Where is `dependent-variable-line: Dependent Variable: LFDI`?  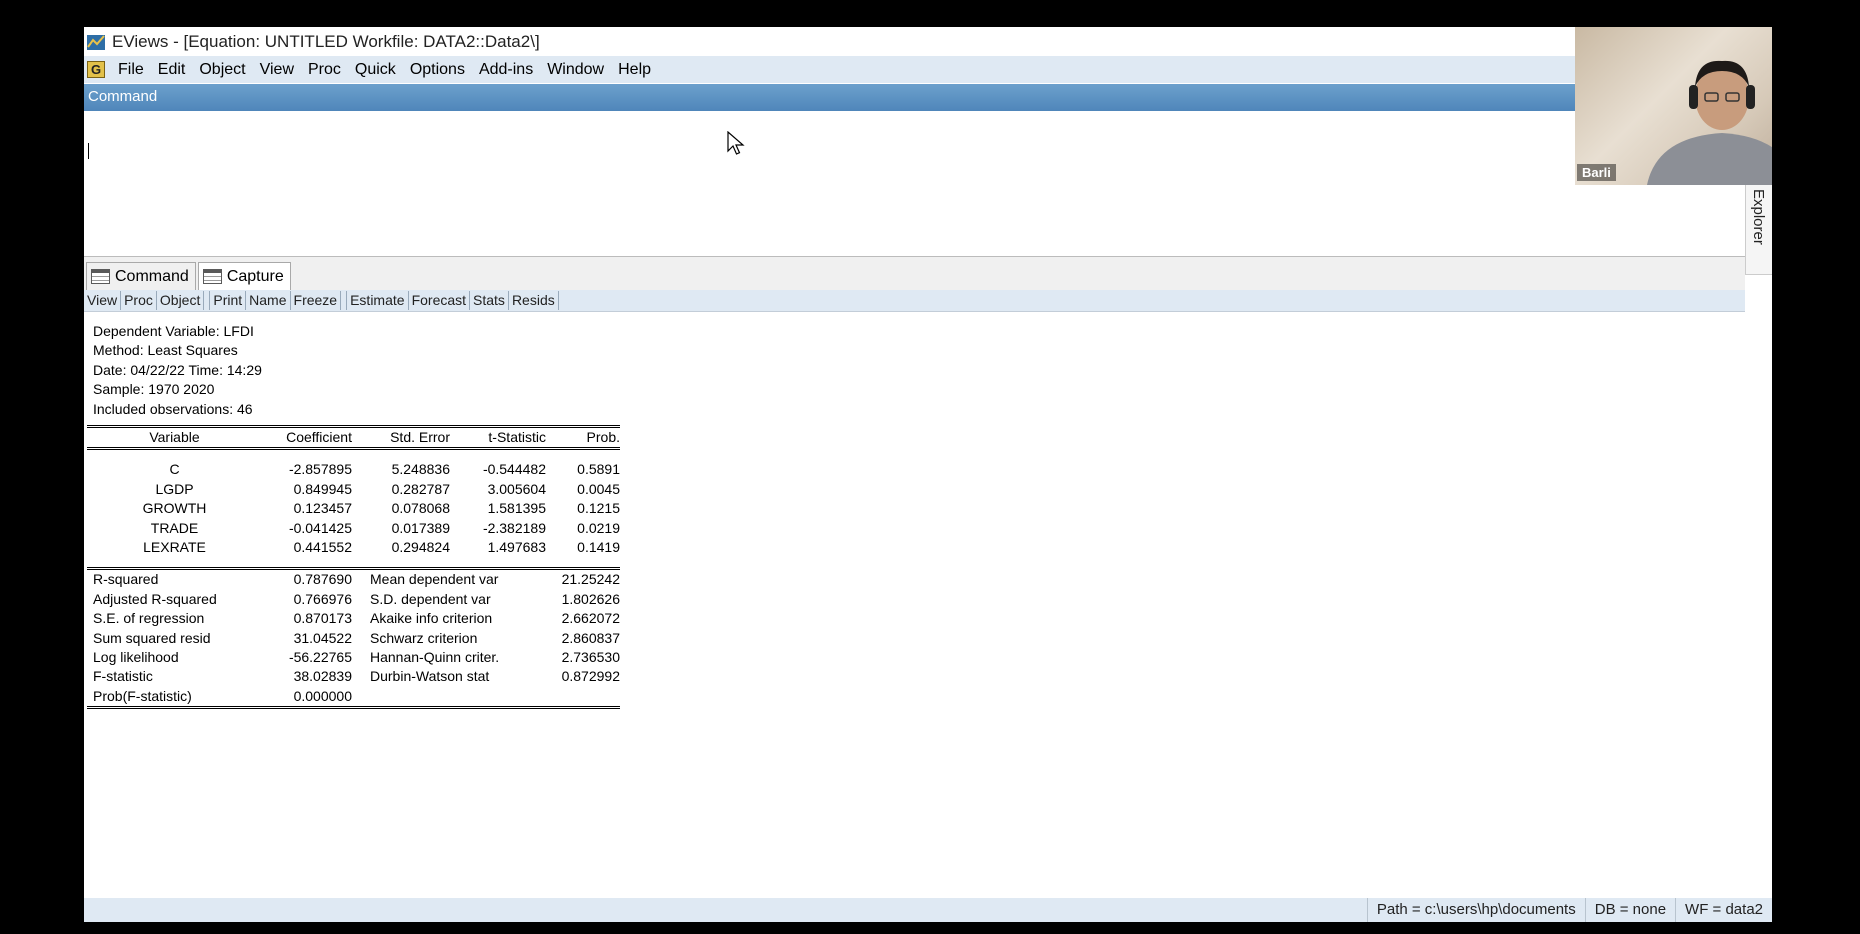
dependent-variable-line: Dependent Variable: LFDI is located at coordinates (173, 331).